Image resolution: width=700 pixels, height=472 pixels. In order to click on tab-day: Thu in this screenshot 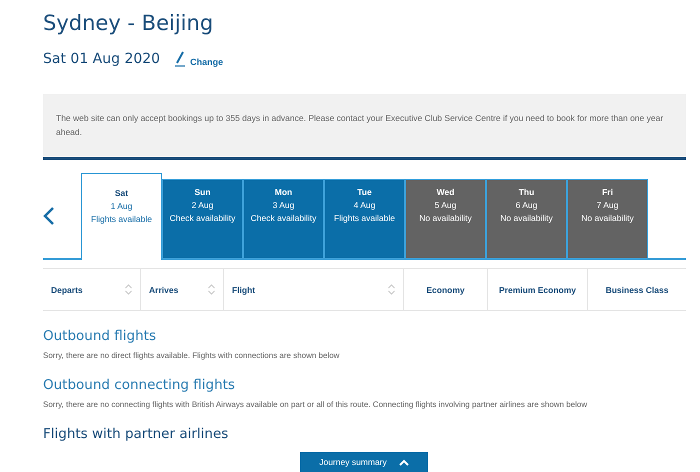, I will do `click(526, 192)`.